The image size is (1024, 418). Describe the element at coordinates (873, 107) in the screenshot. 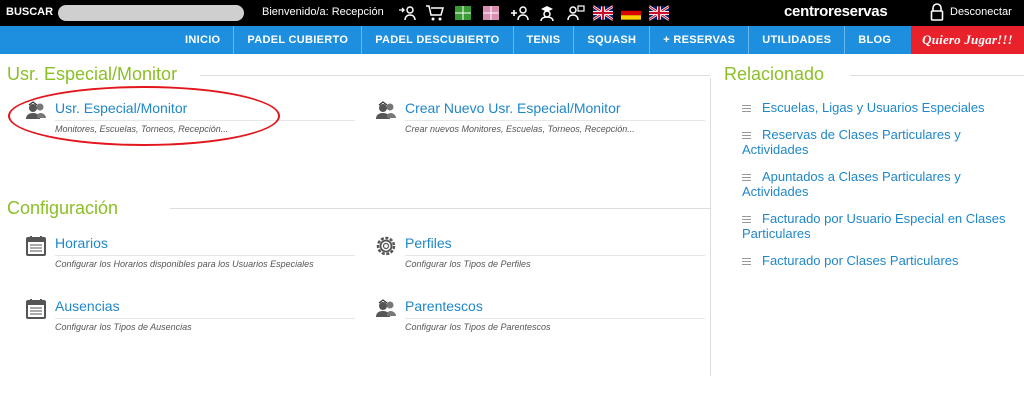

I see `related-link-label: Escuelas, Ligas y Usuarios Especiales` at that location.